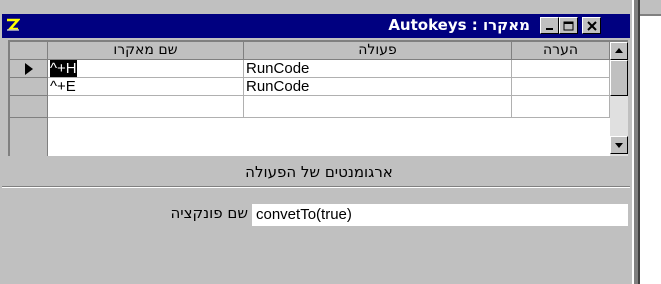 Image resolution: width=661 pixels, height=284 pixels. I want to click on arrow-down-icon, so click(619, 145).